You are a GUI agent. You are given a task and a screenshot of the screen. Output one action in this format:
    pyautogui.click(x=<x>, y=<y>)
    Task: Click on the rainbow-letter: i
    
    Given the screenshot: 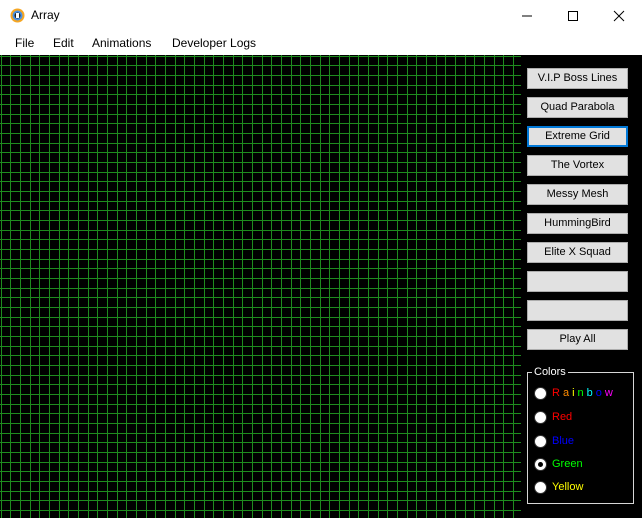 What is the action you would take?
    pyautogui.click(x=573, y=393)
    